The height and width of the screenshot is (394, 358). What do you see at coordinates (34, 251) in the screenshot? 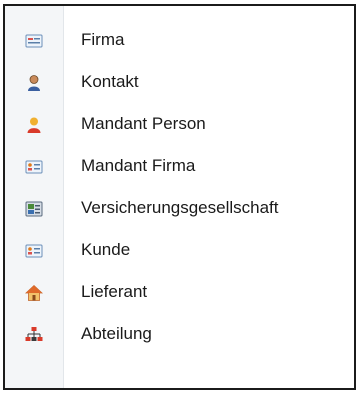
I see `customer-card-icon` at bounding box center [34, 251].